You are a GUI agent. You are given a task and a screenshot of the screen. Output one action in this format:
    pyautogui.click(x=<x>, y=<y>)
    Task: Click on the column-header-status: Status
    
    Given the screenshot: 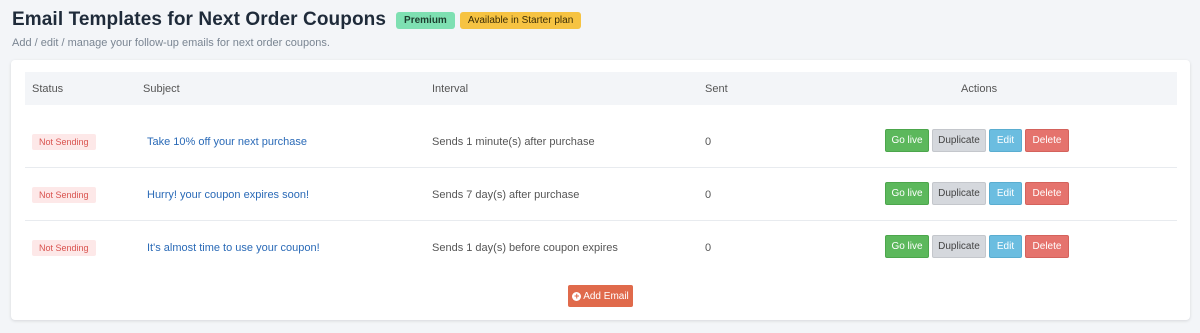 What is the action you would take?
    pyautogui.click(x=48, y=89)
    